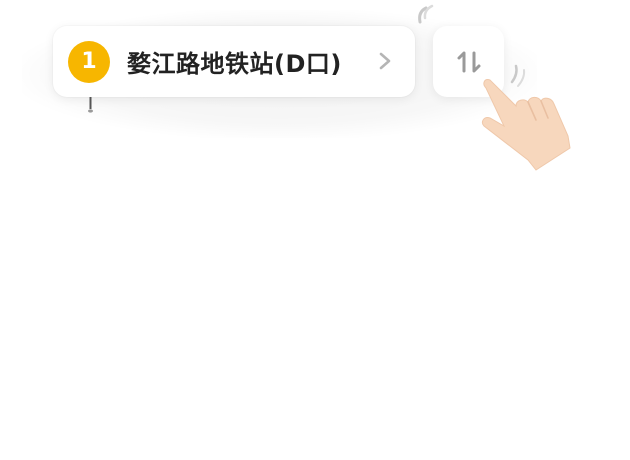  Describe the element at coordinates (90, 105) in the screenshot. I see `location-pin-icon` at that location.